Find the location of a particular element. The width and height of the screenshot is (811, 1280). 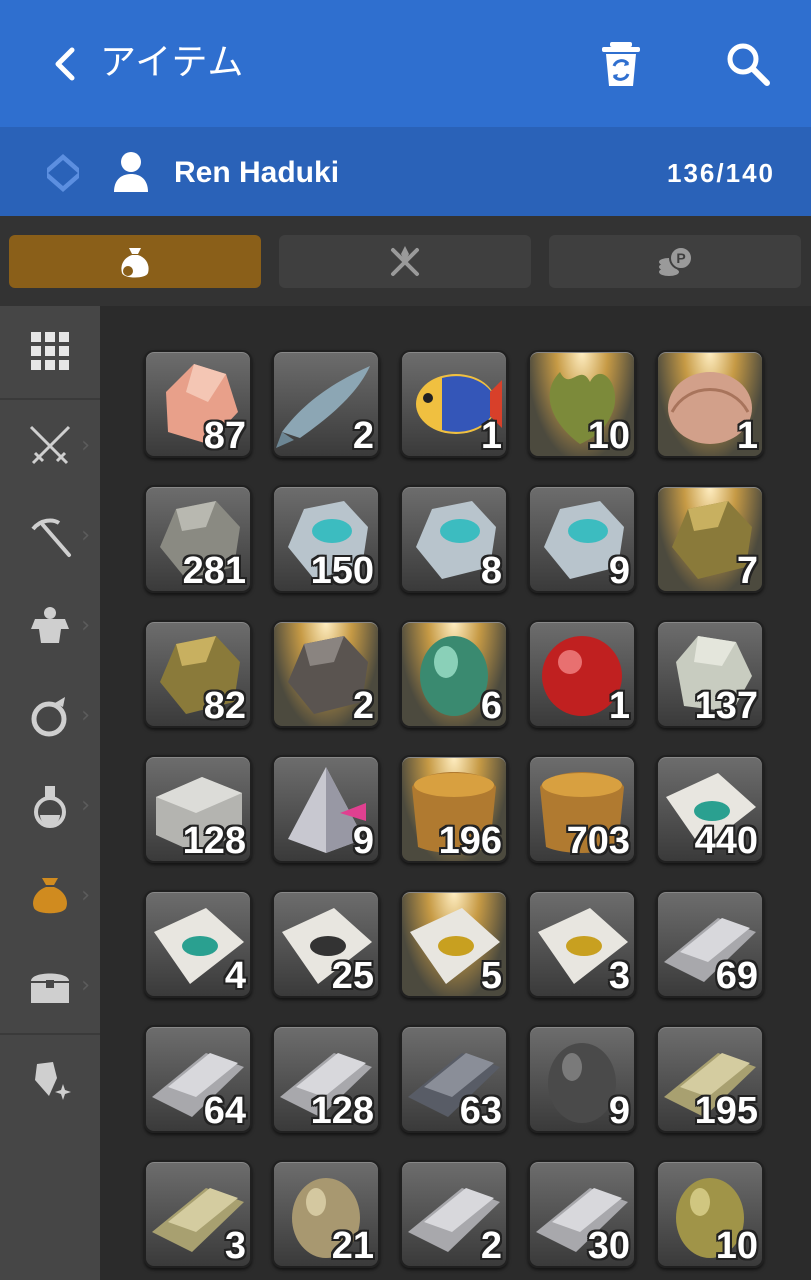

item-quantity: 5 is located at coordinates (491, 976).